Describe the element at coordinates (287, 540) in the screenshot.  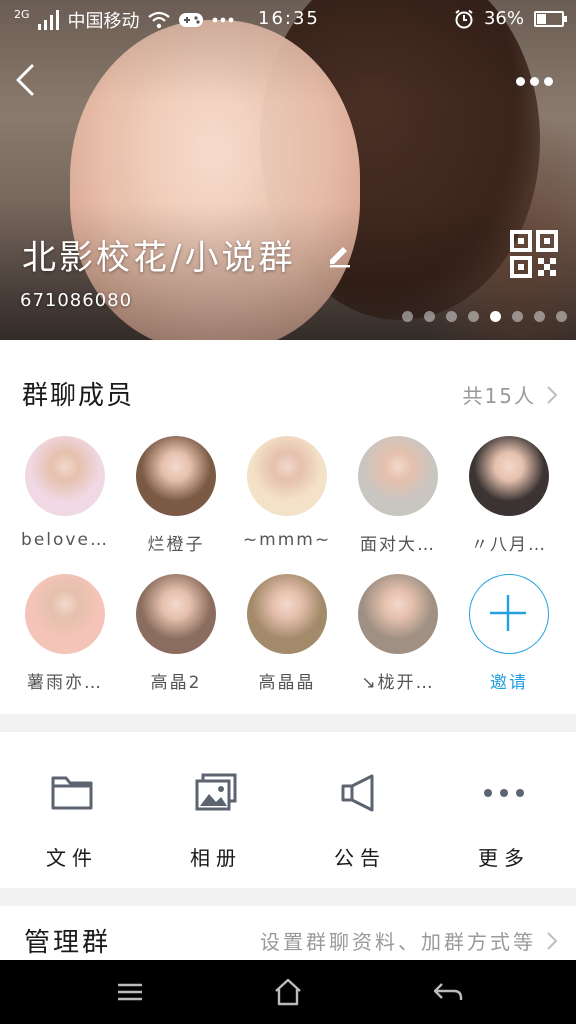
I see `member-name: ~mmm~` at that location.